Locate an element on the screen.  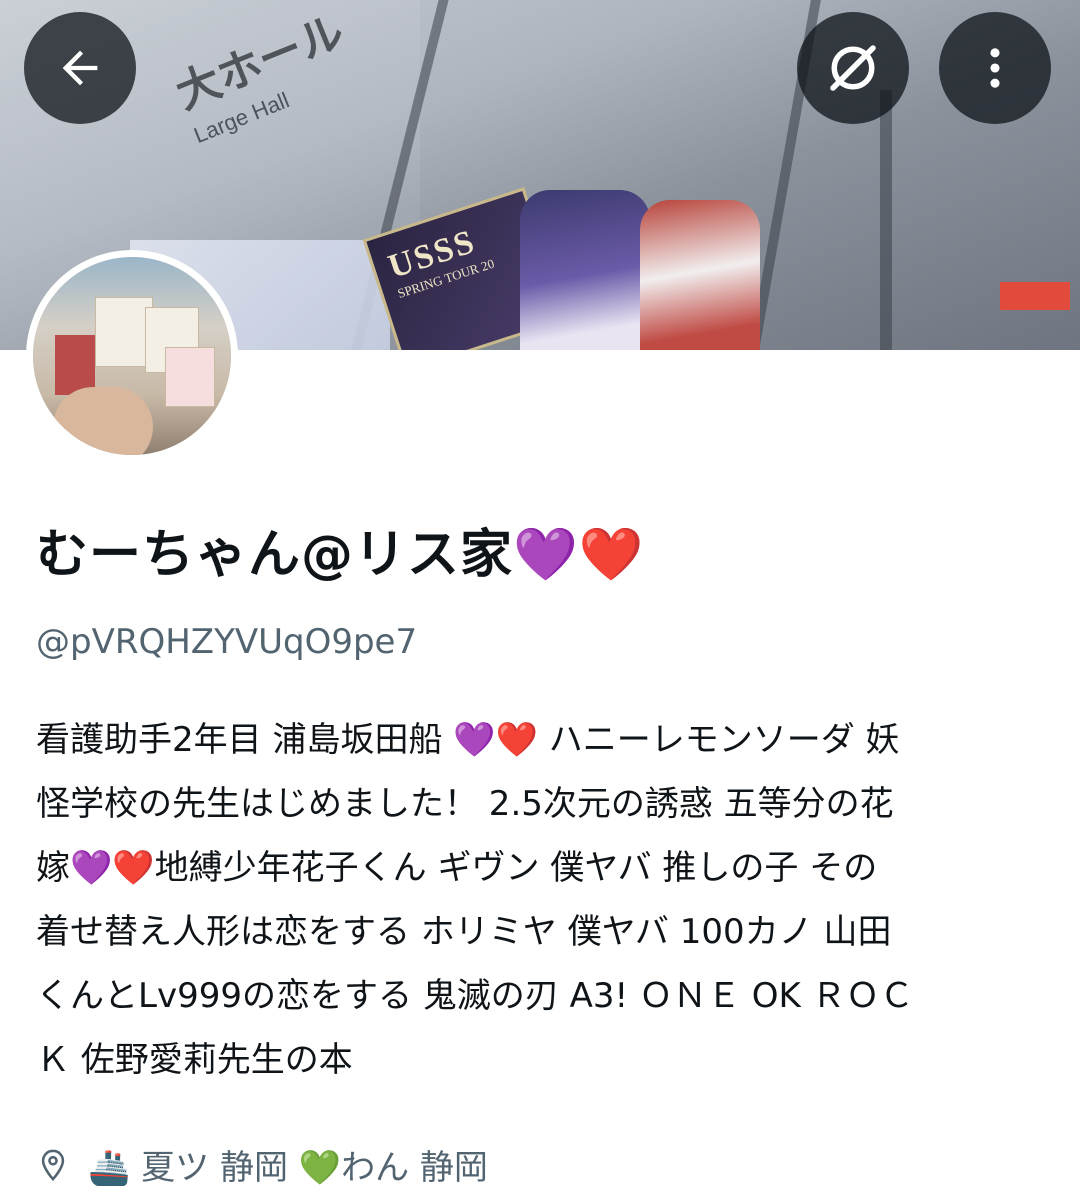
location-pin-icon is located at coordinates (53, 1165).